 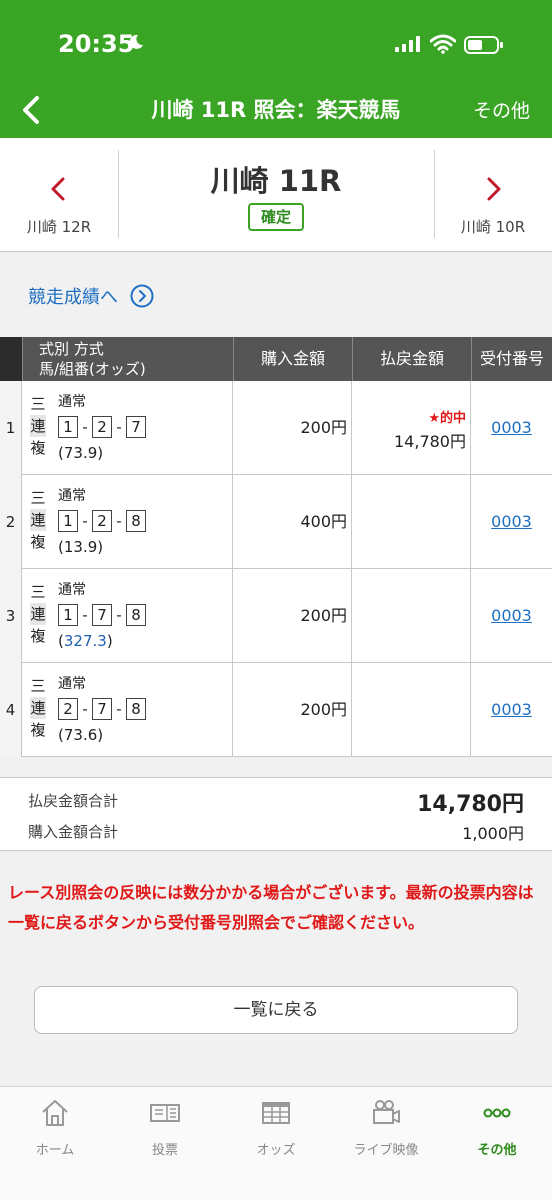 I want to click on table-row: 3 三 連 複 通常 1-7-8 (327.3) 200円 0003, so click(x=276, y=616).